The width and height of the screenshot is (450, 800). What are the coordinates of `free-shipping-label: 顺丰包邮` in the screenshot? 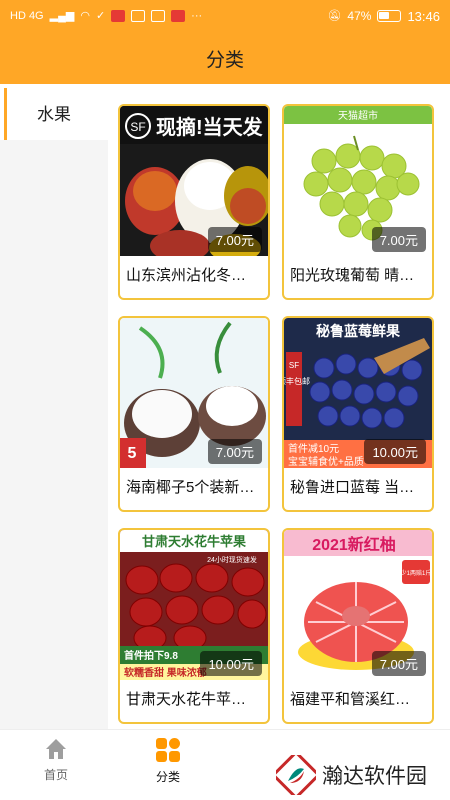 It's located at (297, 381).